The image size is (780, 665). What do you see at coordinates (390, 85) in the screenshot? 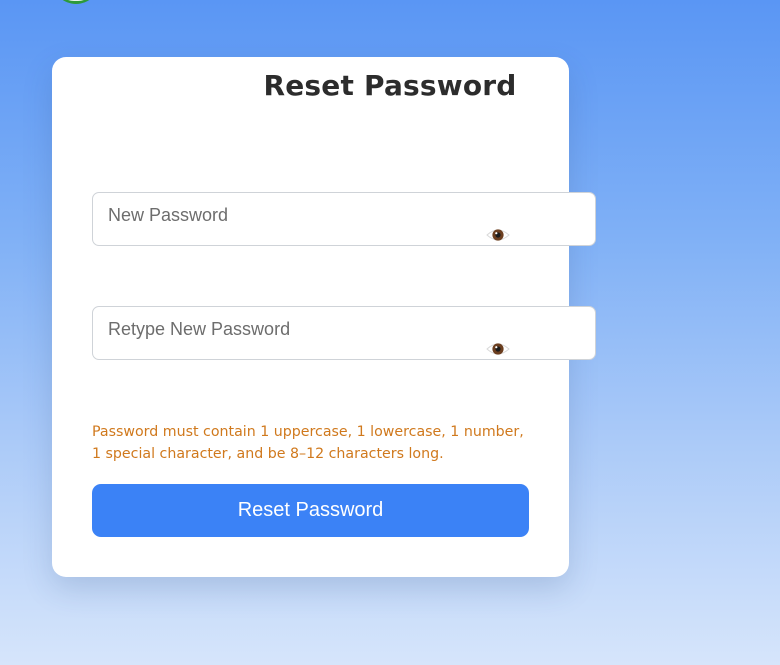
I see `page-title: Reset Password` at bounding box center [390, 85].